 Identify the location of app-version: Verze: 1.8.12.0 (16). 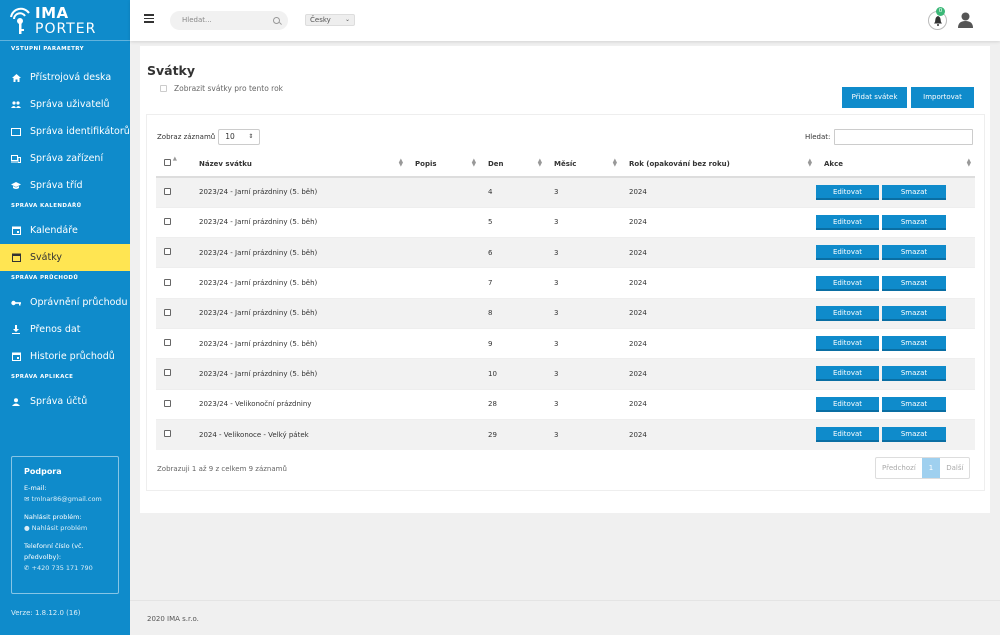
(46, 613).